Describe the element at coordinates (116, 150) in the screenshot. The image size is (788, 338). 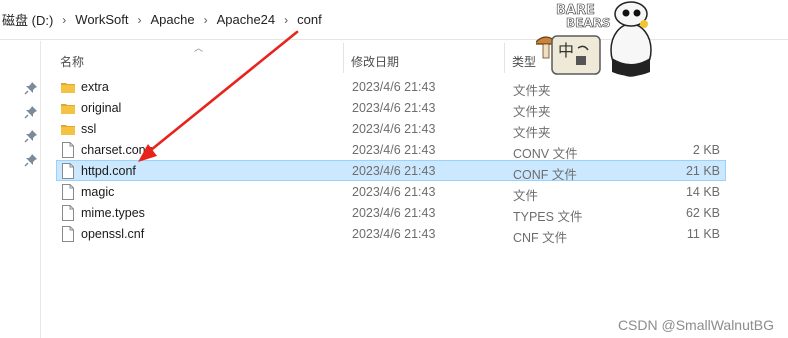
I see `file-name: charset.conv` at that location.